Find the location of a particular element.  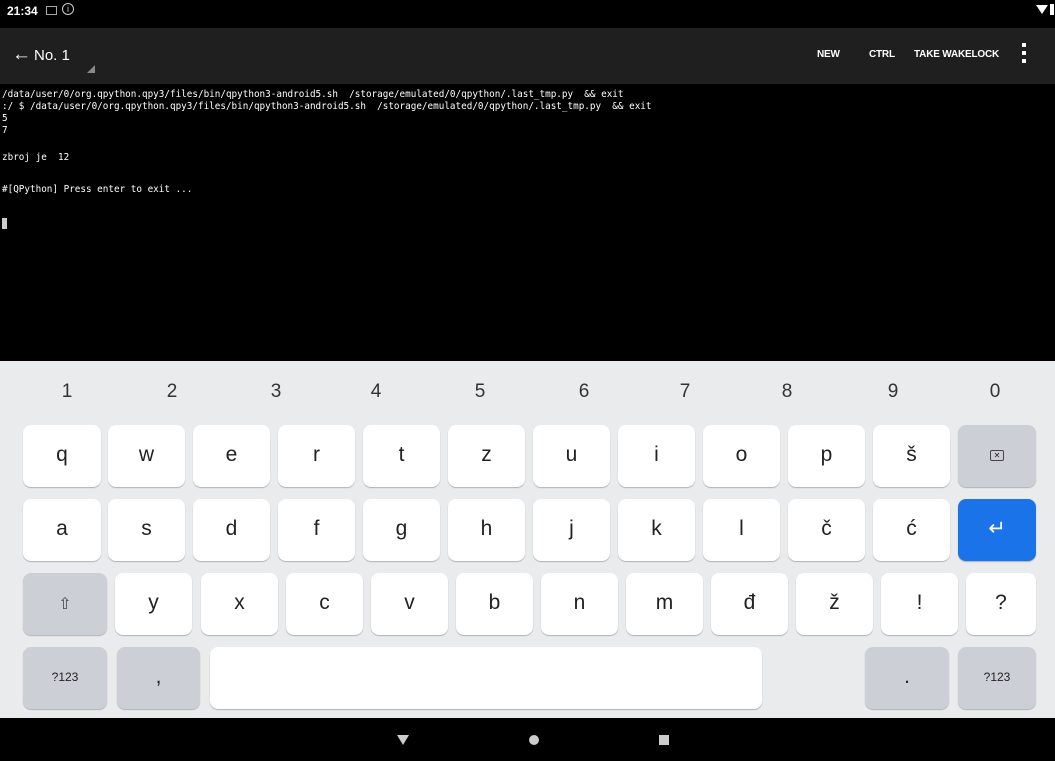

notification-icon is located at coordinates (51, 10).